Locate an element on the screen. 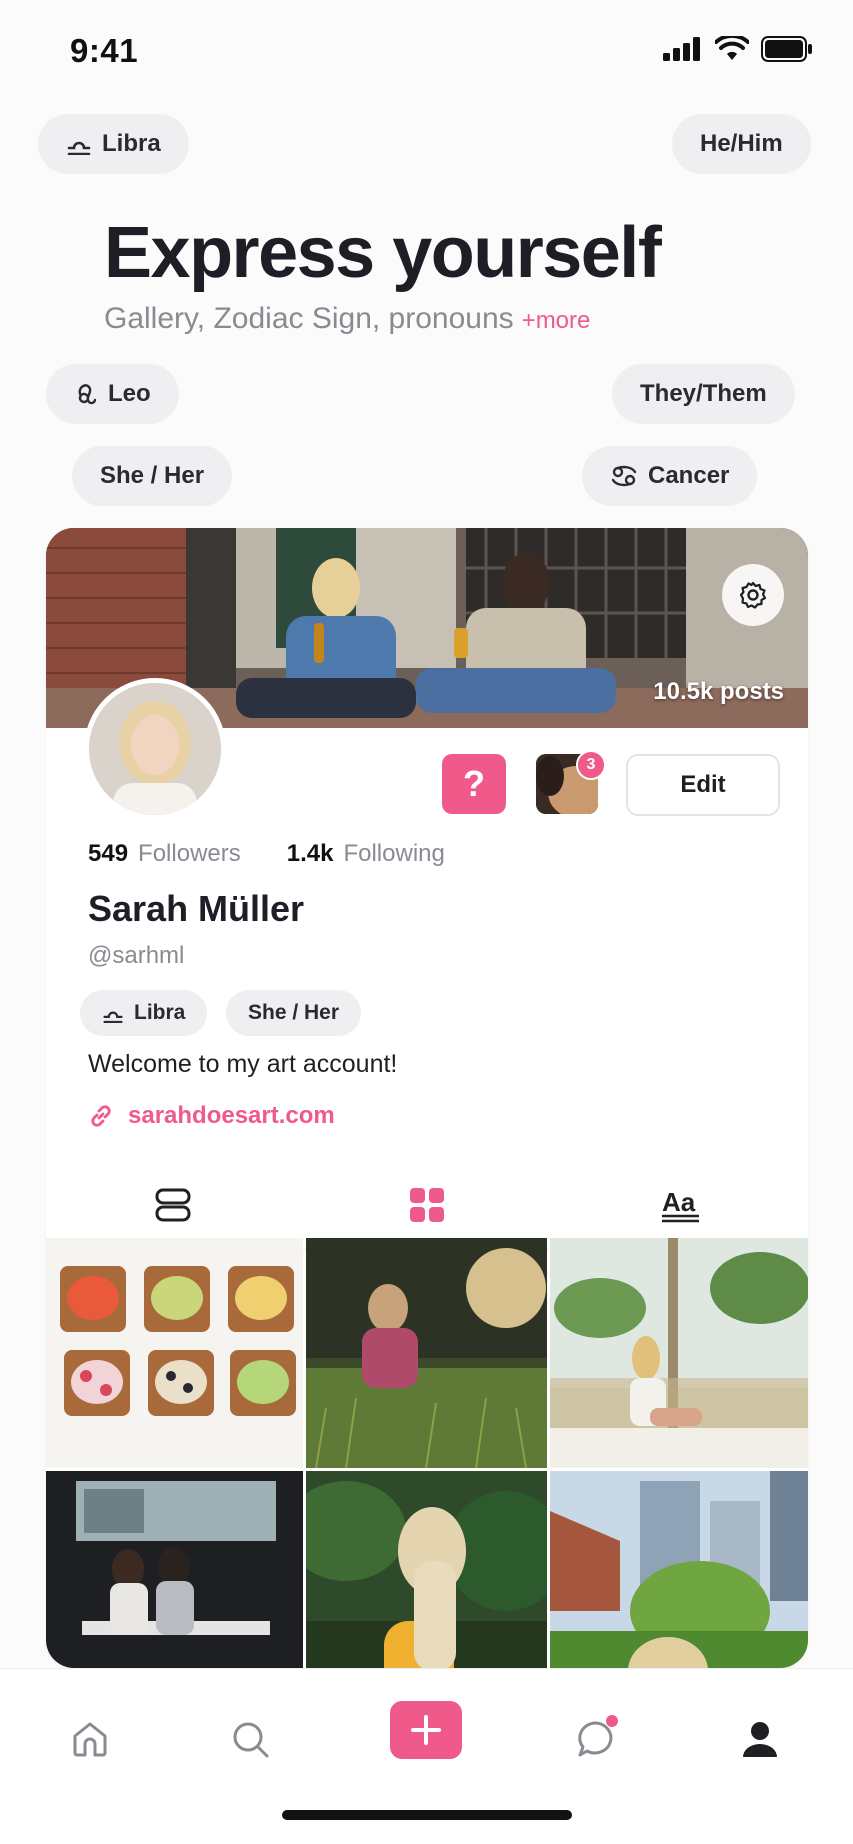  nav-add-button is located at coordinates (426, 1730).